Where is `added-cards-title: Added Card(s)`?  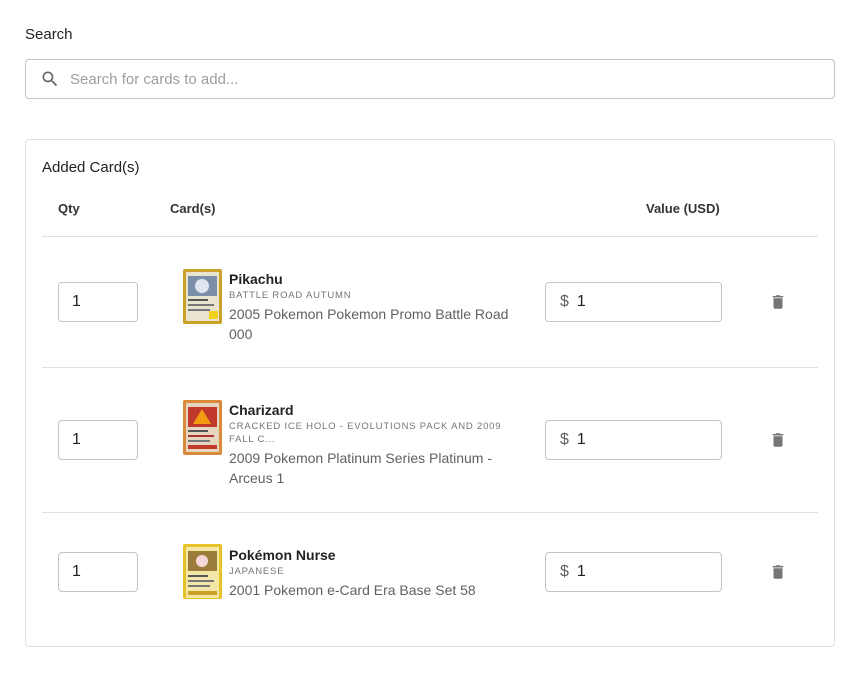 added-cards-title: Added Card(s) is located at coordinates (91, 167).